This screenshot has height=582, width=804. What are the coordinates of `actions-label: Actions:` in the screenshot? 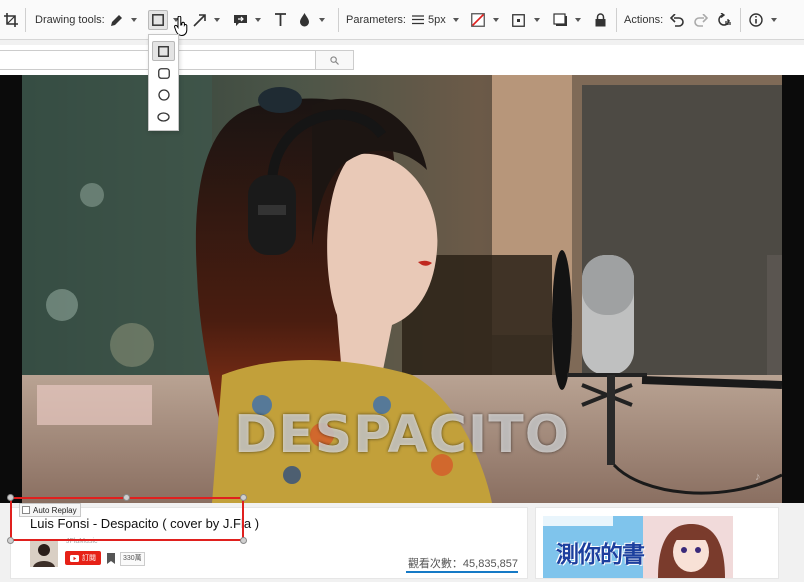 It's located at (644, 20).